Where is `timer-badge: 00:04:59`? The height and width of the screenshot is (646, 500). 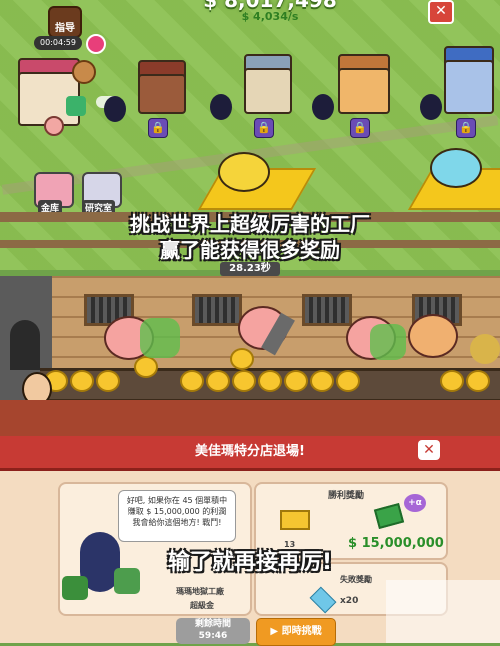
timer-badge: 00:04:59 is located at coordinates (58, 43).